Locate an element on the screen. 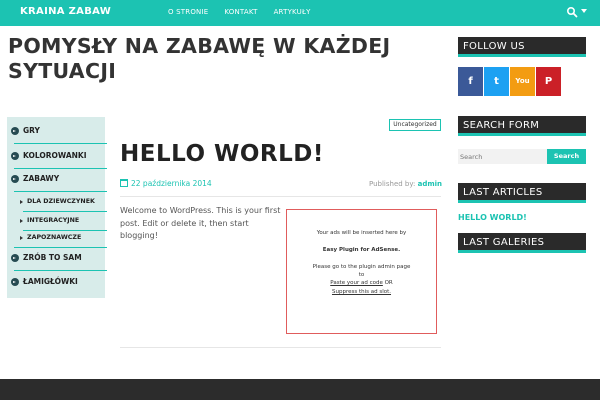 The image size is (600, 400). twitter-glyph: t is located at coordinates (496, 81).